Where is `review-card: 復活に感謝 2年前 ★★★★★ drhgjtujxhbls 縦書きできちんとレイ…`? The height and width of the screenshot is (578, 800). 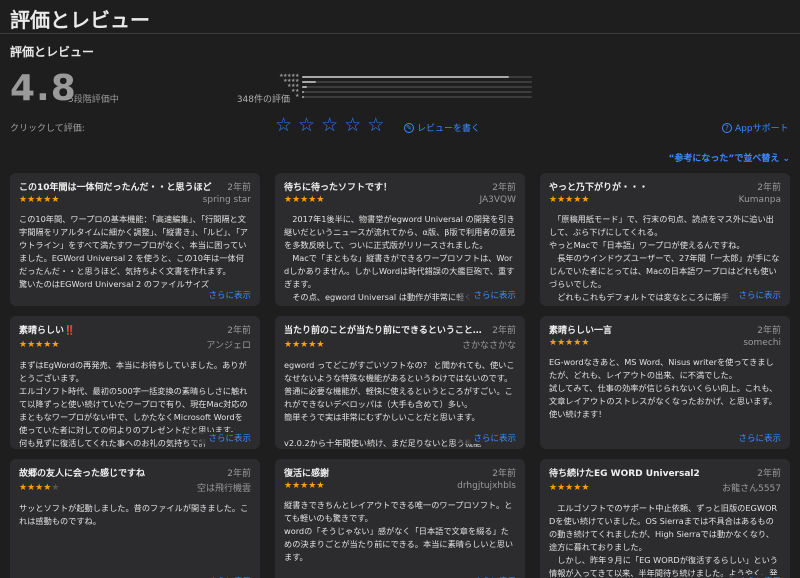 review-card: 復活に感謝 2年前 ★★★★★ drhgjtujxhbls 縦書きできちんとレイ… is located at coordinates (400, 518).